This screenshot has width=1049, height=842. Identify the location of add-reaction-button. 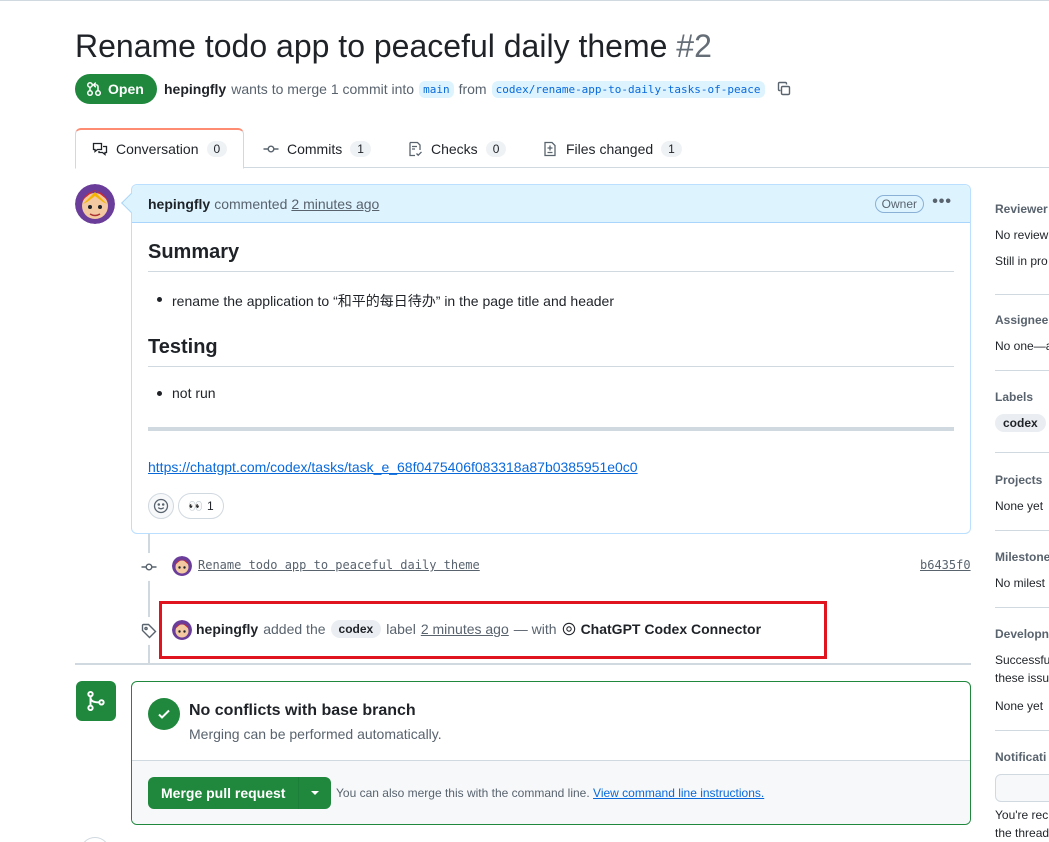
(161, 506).